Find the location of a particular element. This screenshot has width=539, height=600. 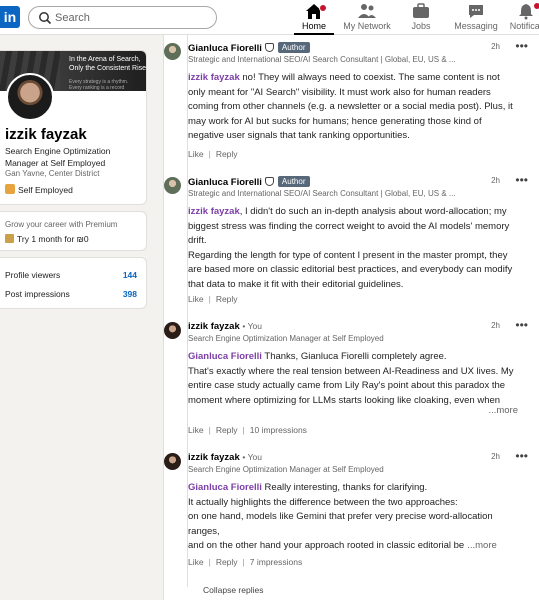

nav-messaging: Messaging is located at coordinates (476, 16).